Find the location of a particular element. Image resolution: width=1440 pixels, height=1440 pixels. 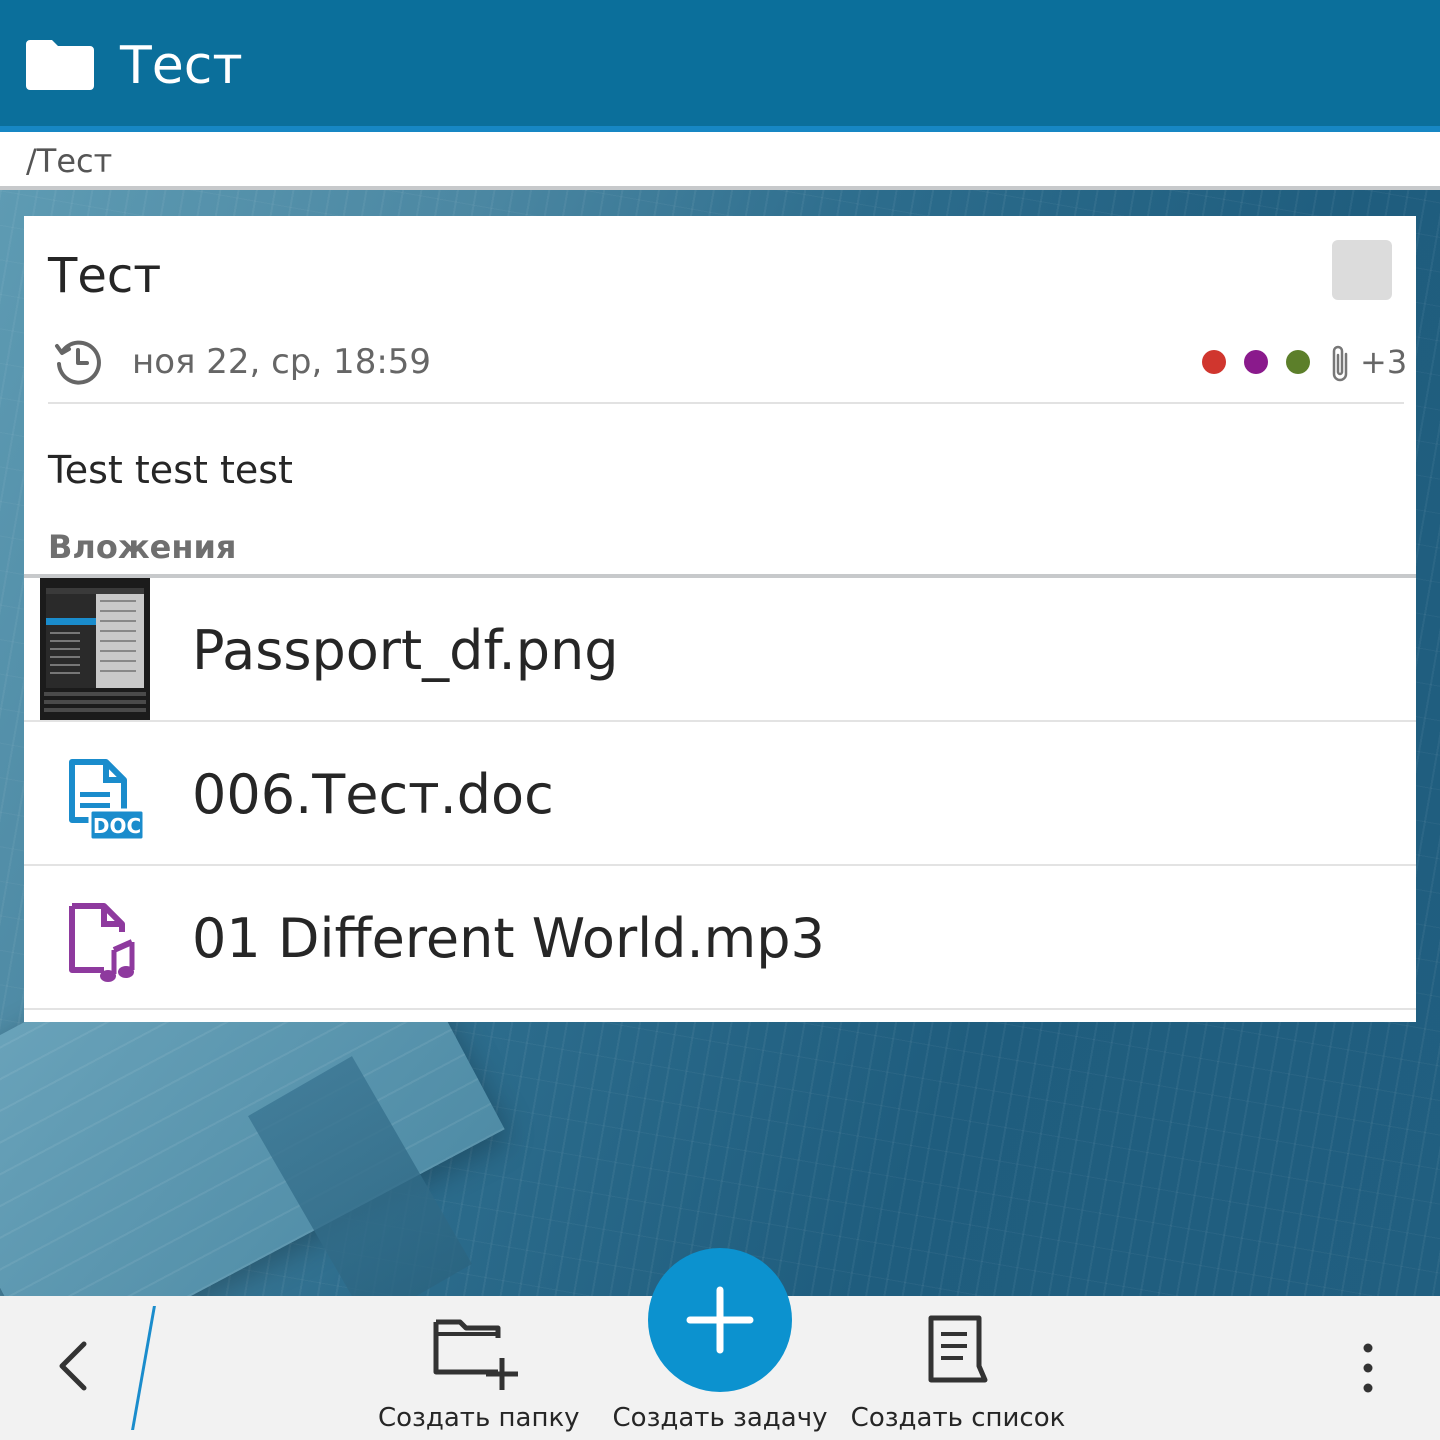

tag-dot-purple is located at coordinates (1256, 362).